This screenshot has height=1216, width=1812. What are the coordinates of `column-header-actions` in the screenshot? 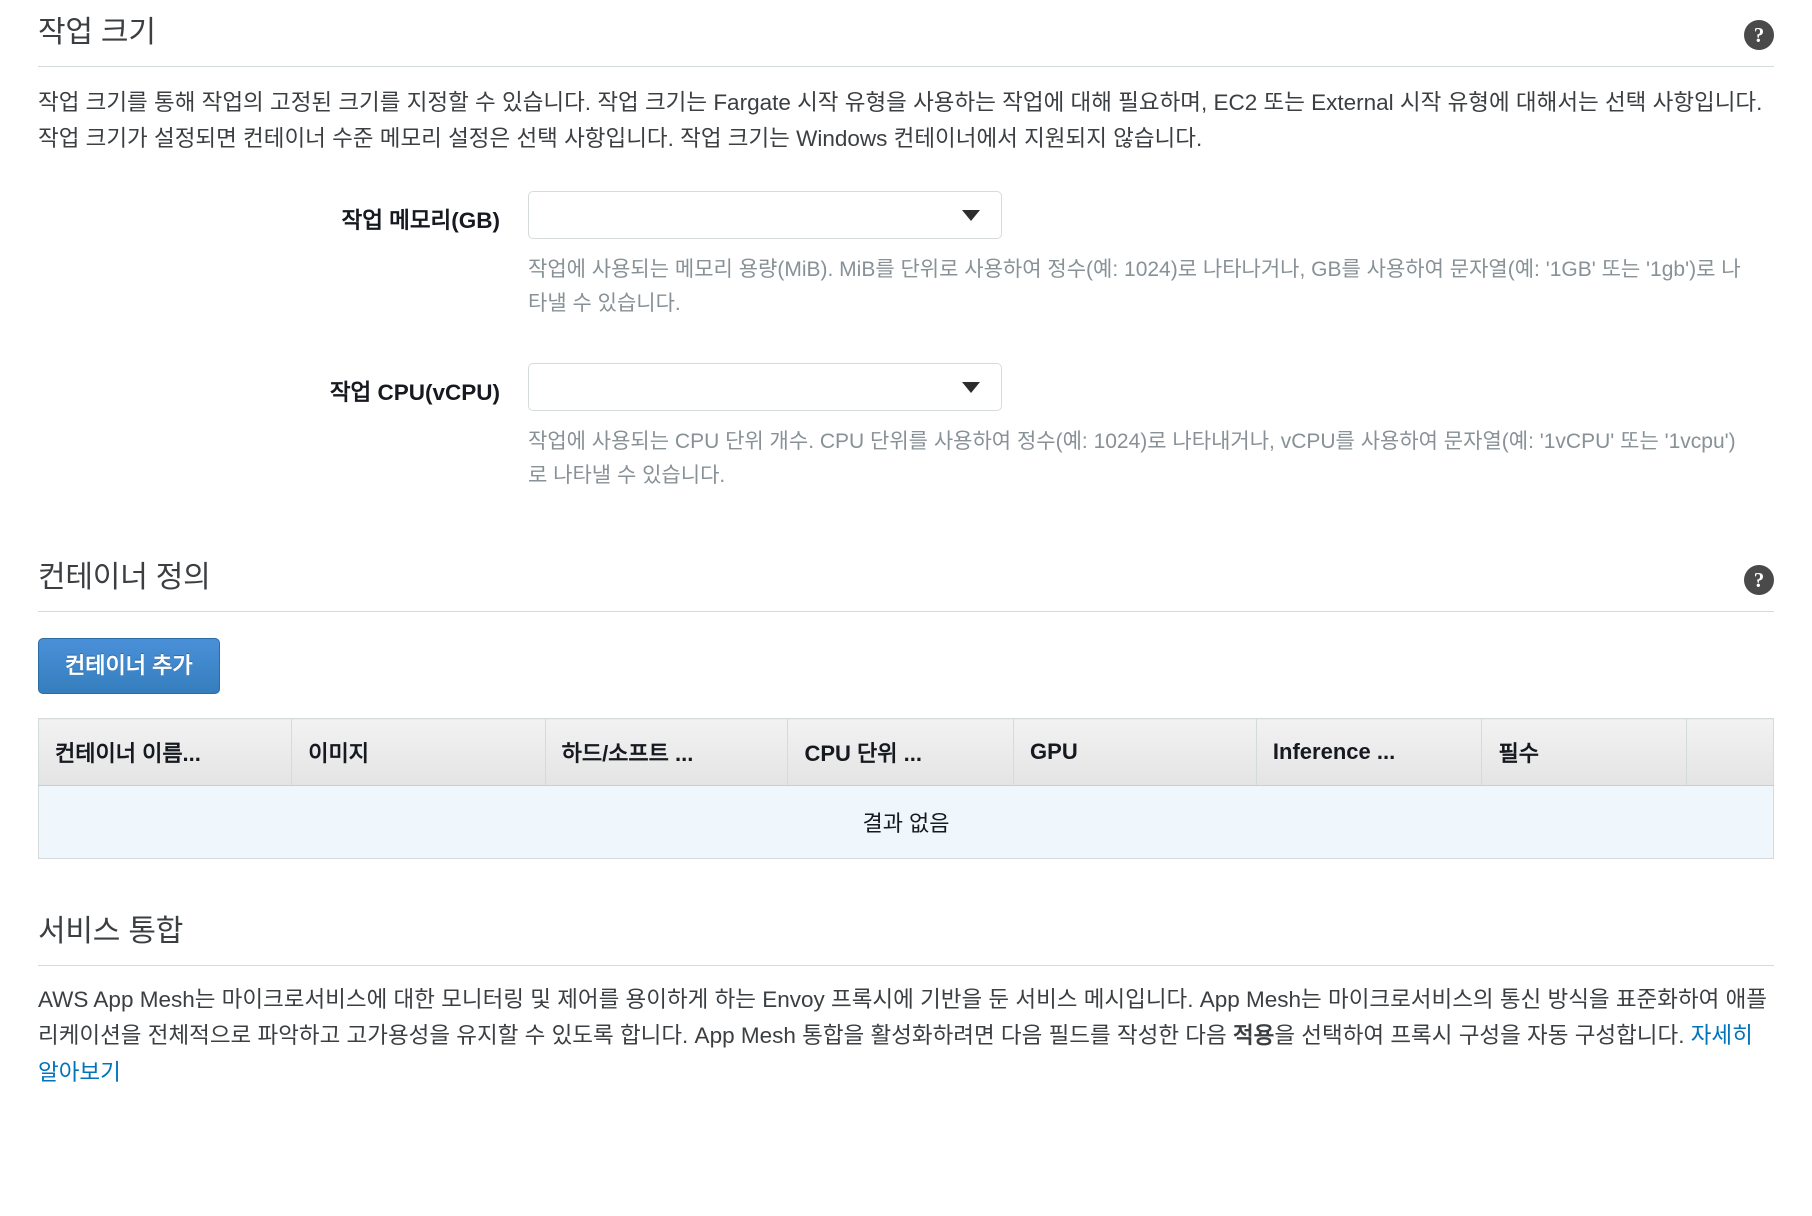 It's located at (1730, 752).